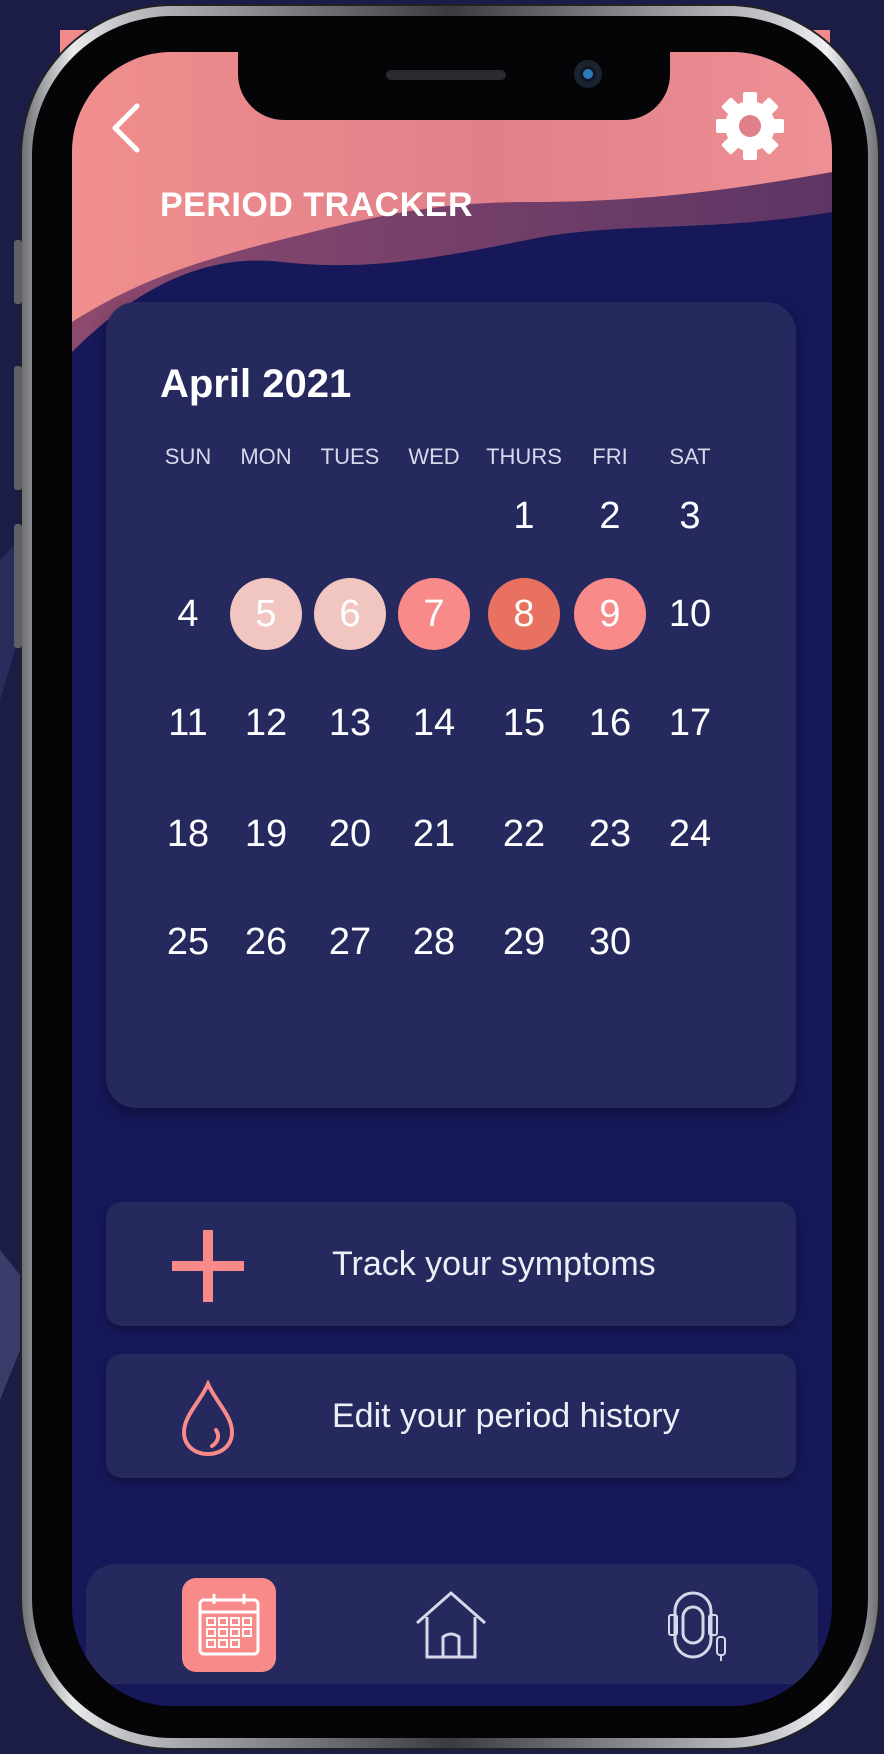  I want to click on calendar-day-7: 7, so click(434, 614).